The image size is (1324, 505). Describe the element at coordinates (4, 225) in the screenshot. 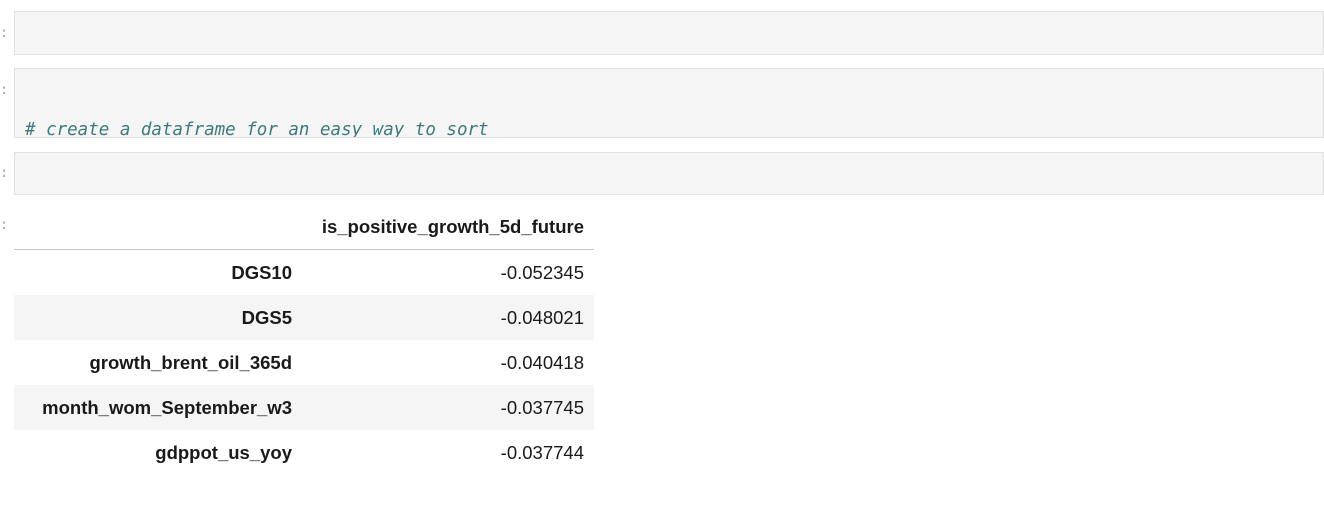

I see `output-prompt: :` at that location.